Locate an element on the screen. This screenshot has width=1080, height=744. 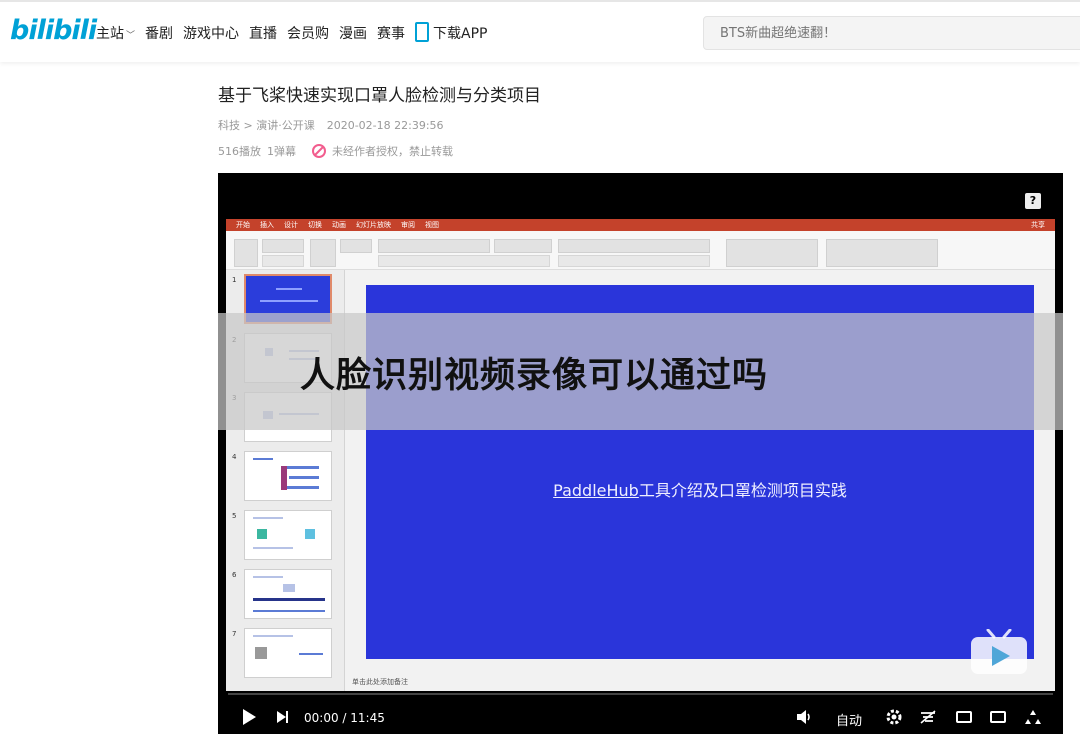
bilibili-tv-play-icon is located at coordinates (999, 652).